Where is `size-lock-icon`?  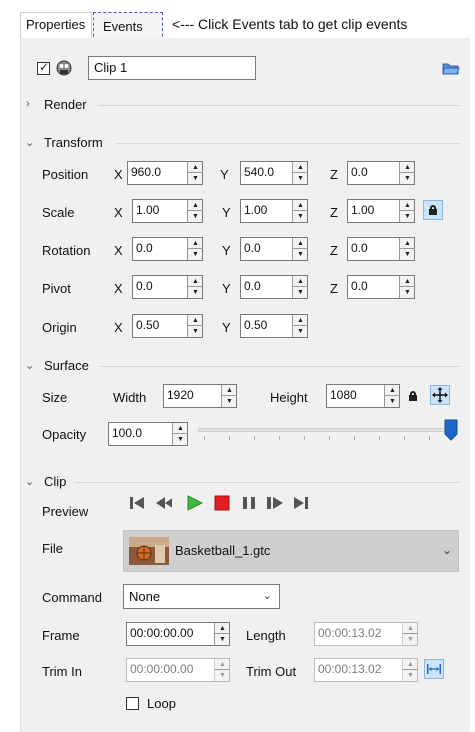 size-lock-icon is located at coordinates (413, 396).